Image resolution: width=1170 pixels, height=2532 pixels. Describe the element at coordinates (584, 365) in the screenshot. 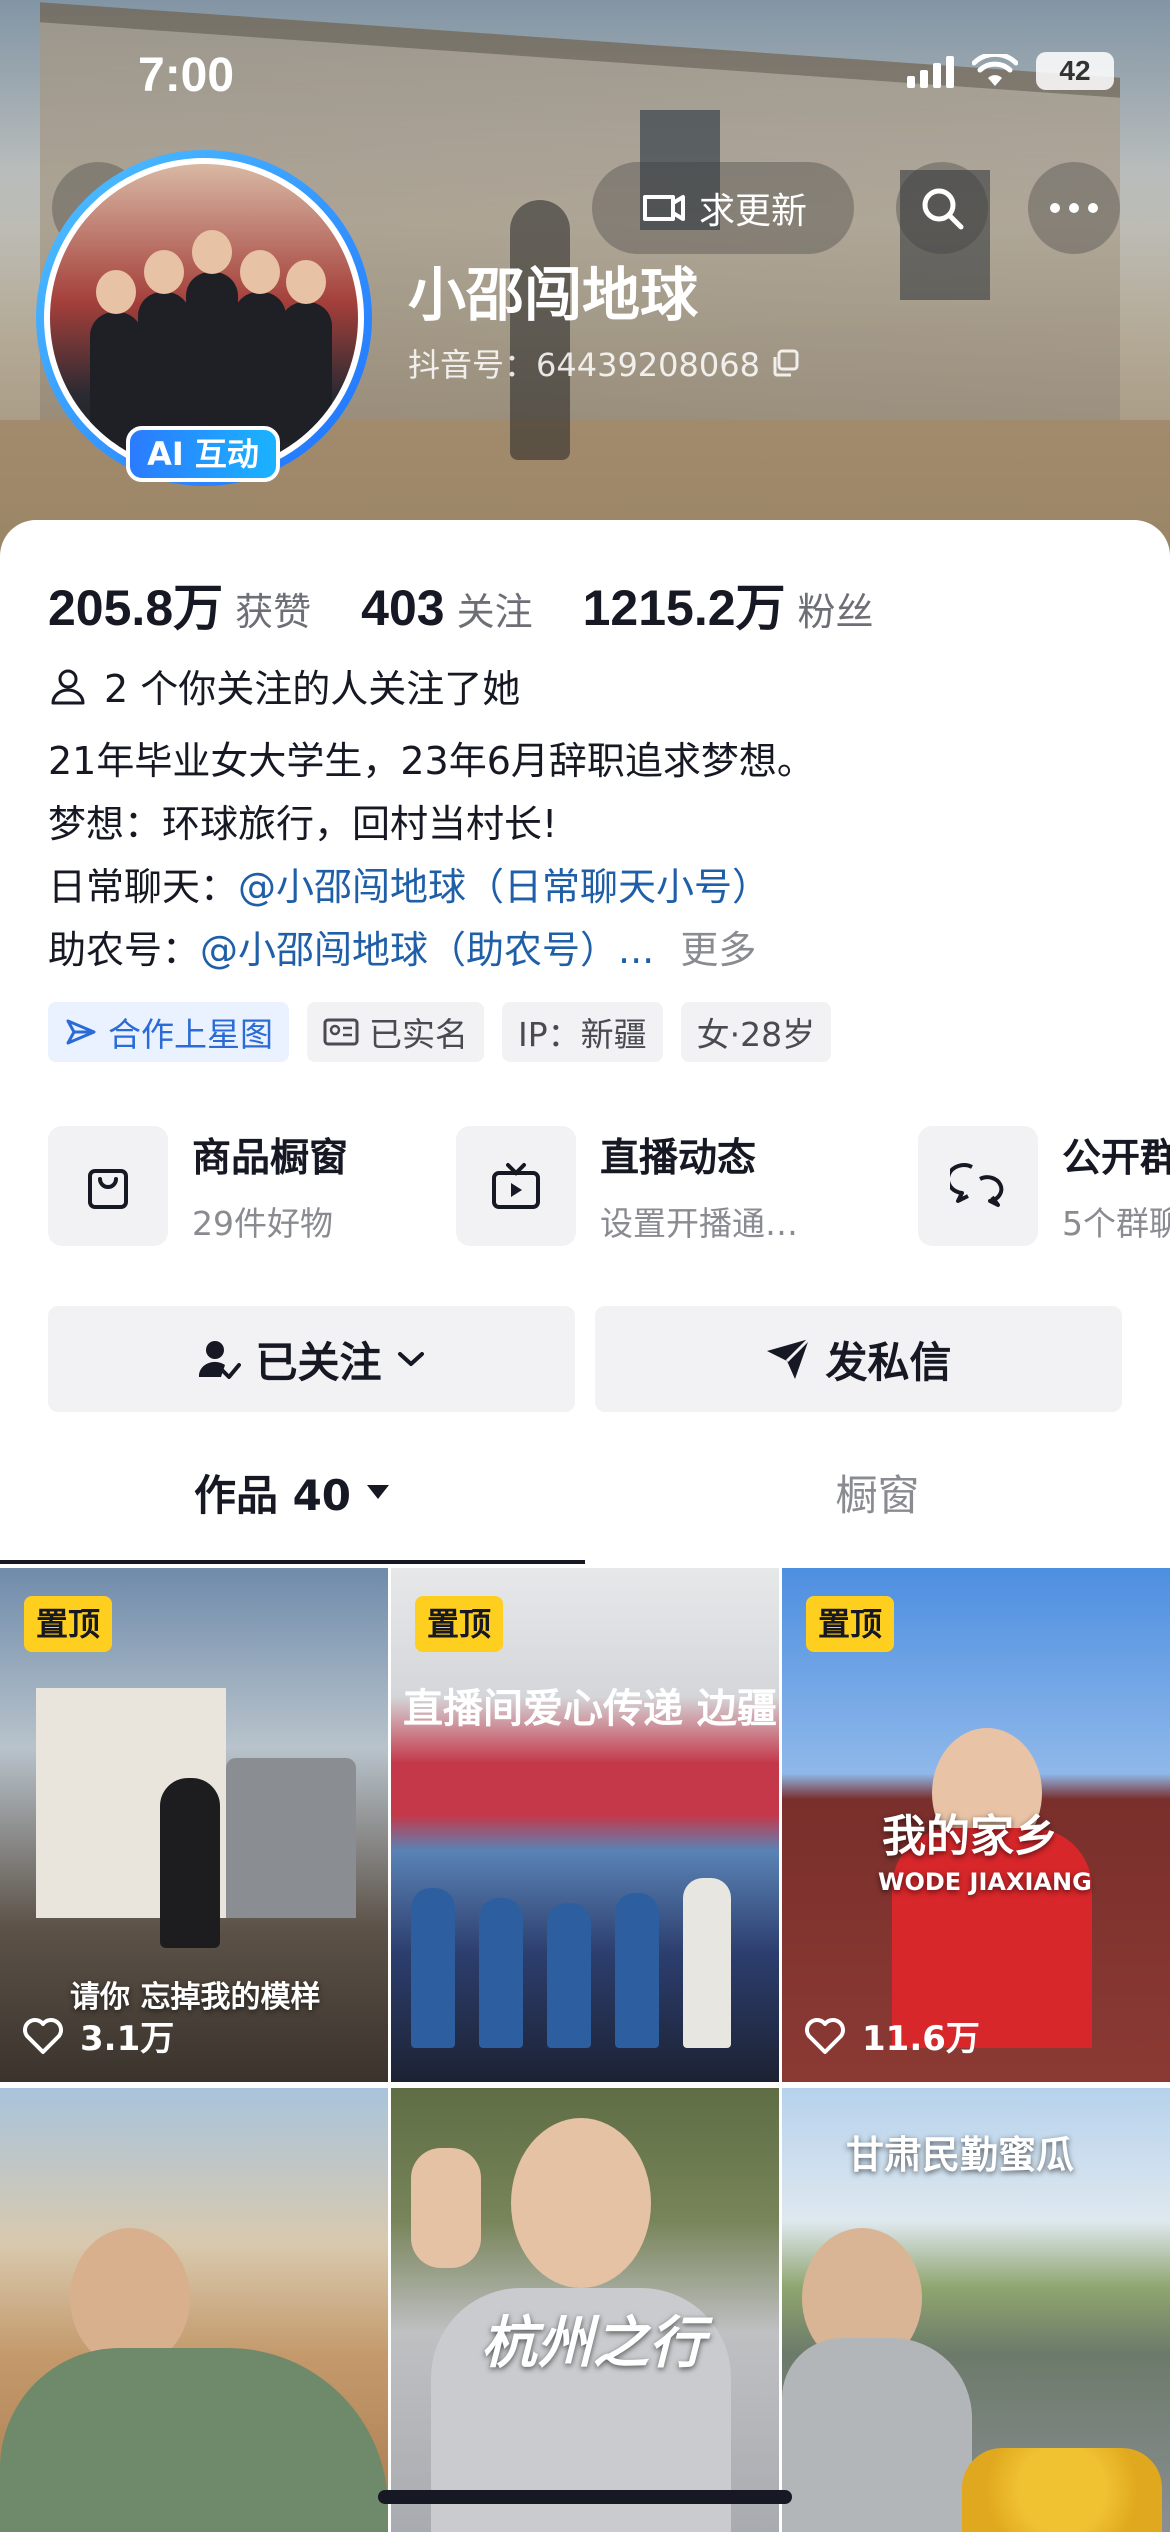

I see `douyin-id-text: 抖音号：64439208068` at that location.